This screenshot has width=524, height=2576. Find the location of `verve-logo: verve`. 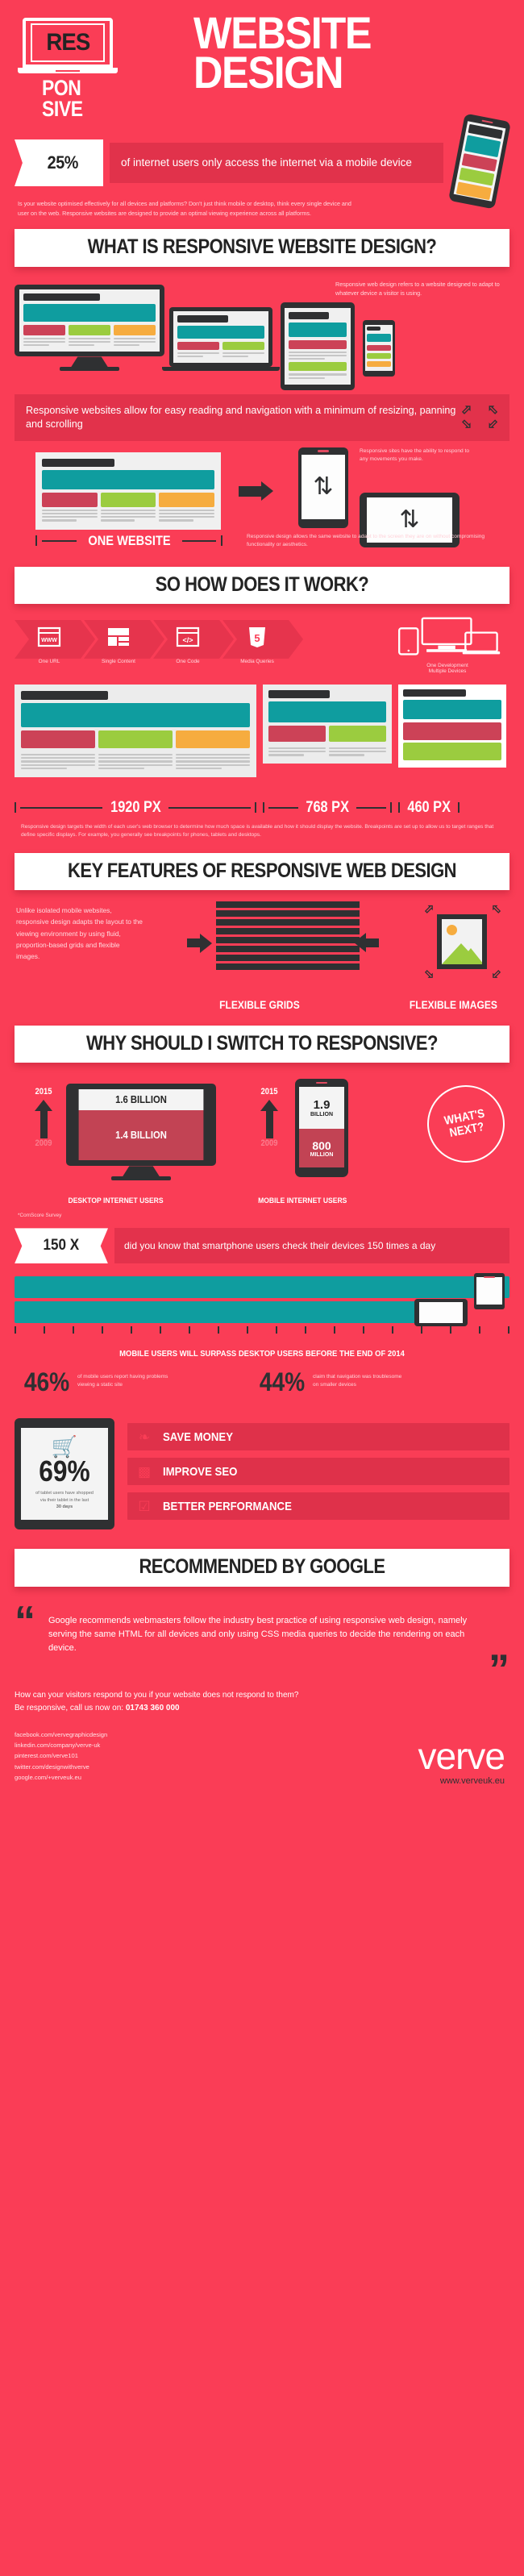

verve-logo: verve is located at coordinates (461, 1756).